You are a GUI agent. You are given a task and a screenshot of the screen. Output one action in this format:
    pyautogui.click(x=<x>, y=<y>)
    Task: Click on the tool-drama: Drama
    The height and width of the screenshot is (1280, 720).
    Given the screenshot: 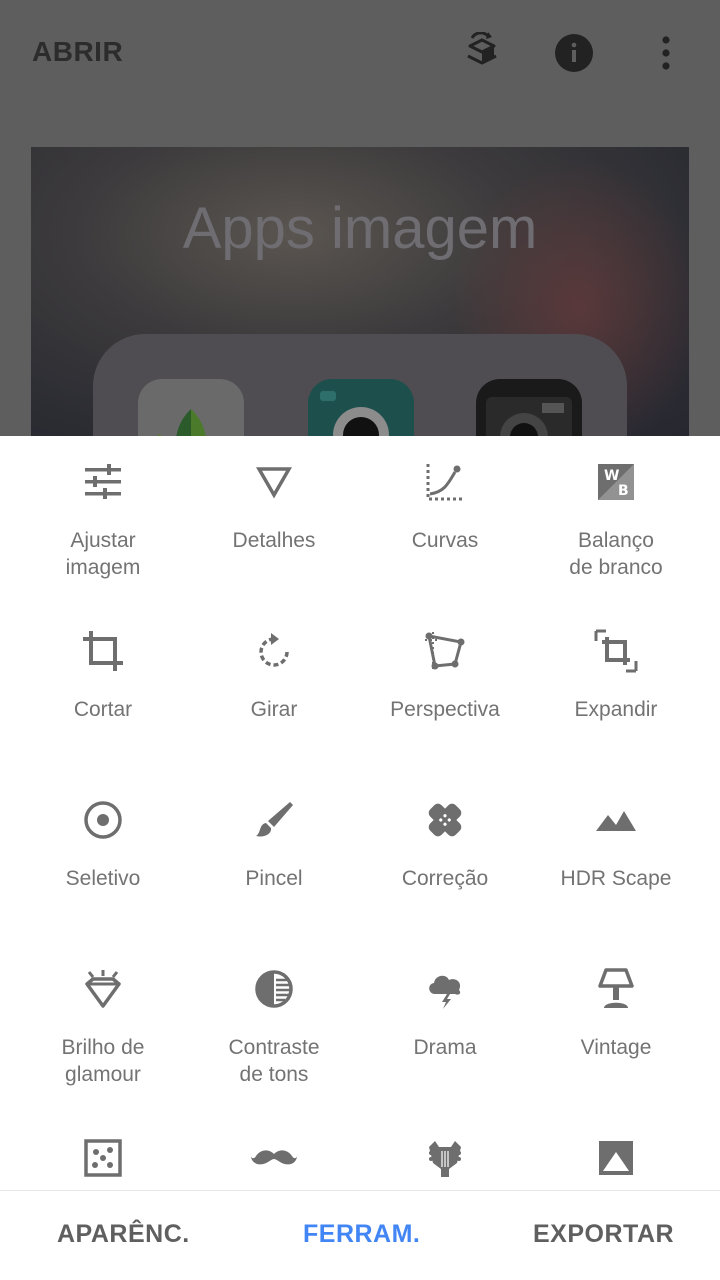 What is the action you would take?
    pyautogui.click(x=445, y=1013)
    